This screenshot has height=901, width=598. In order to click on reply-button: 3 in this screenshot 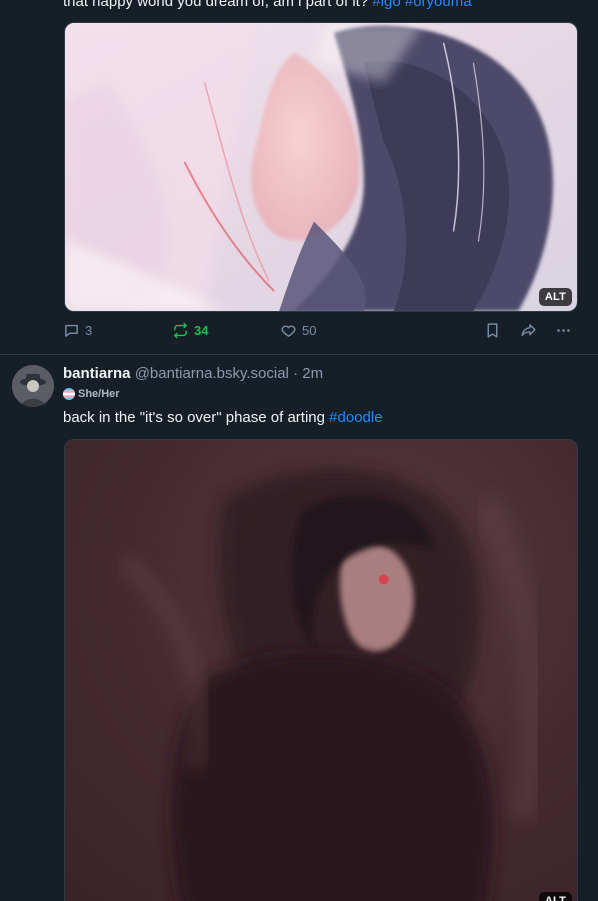, I will do `click(77, 330)`.